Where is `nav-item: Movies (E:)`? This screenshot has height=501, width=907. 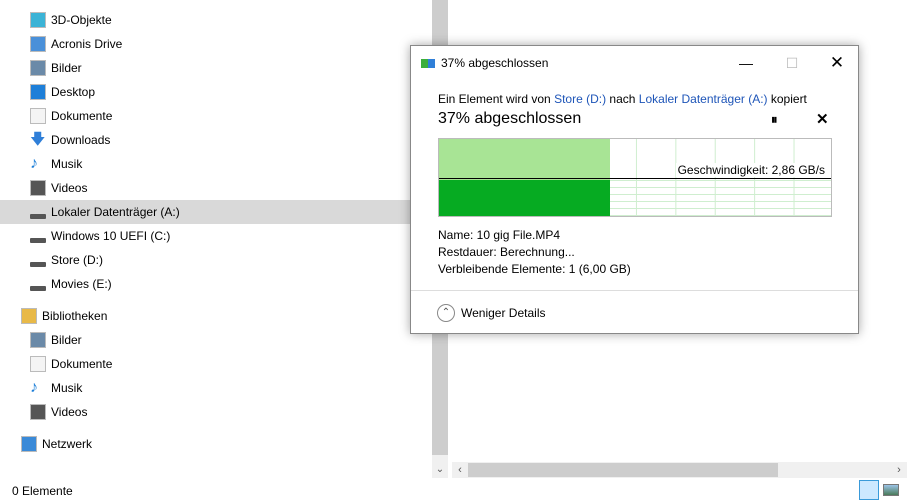 nav-item: Movies (E:) is located at coordinates (216, 284).